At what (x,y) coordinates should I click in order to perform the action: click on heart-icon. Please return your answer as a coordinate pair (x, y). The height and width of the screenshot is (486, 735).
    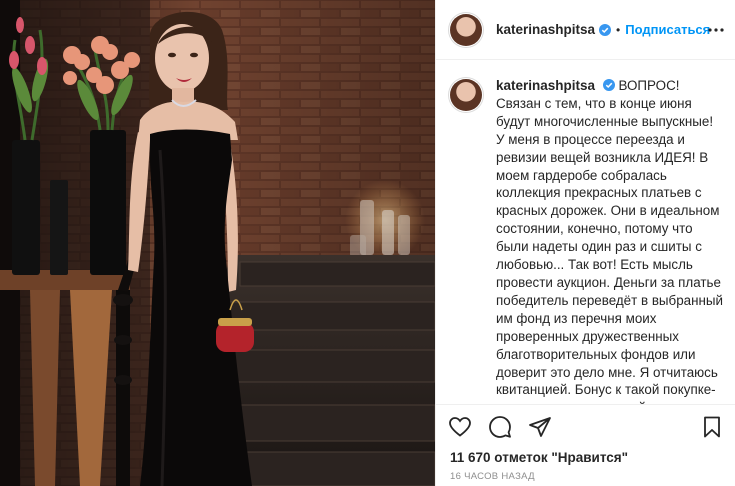
    Looking at the image, I should click on (460, 427).